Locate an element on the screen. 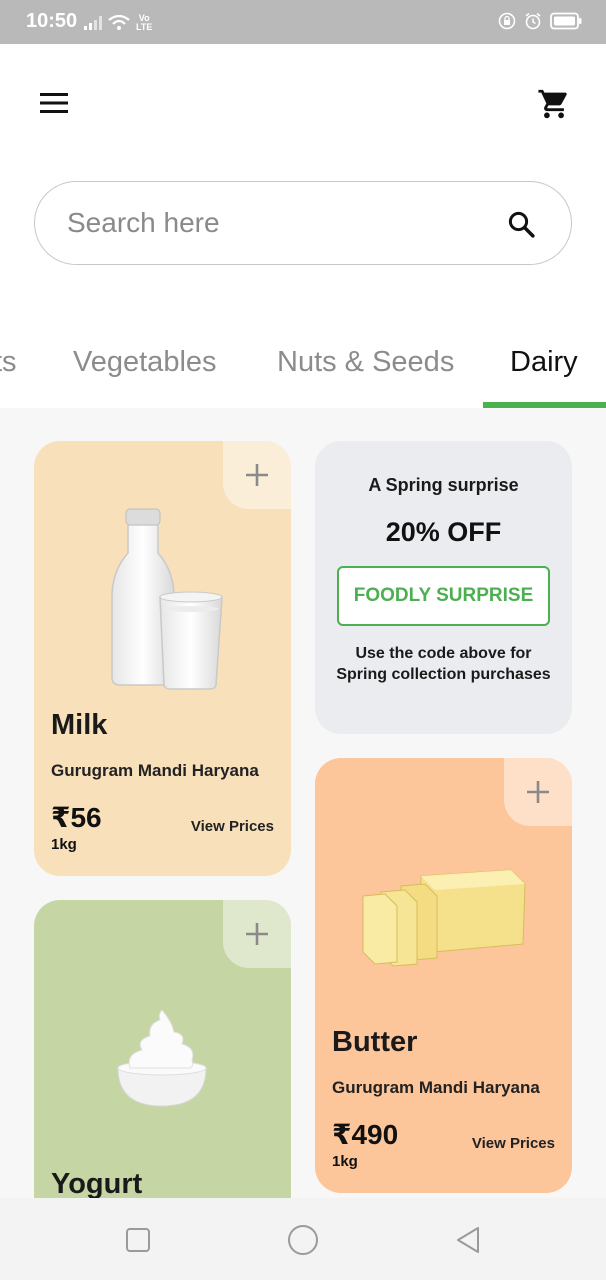 Image resolution: width=606 pixels, height=1280 pixels. back-triangle-icon is located at coordinates (468, 1240).